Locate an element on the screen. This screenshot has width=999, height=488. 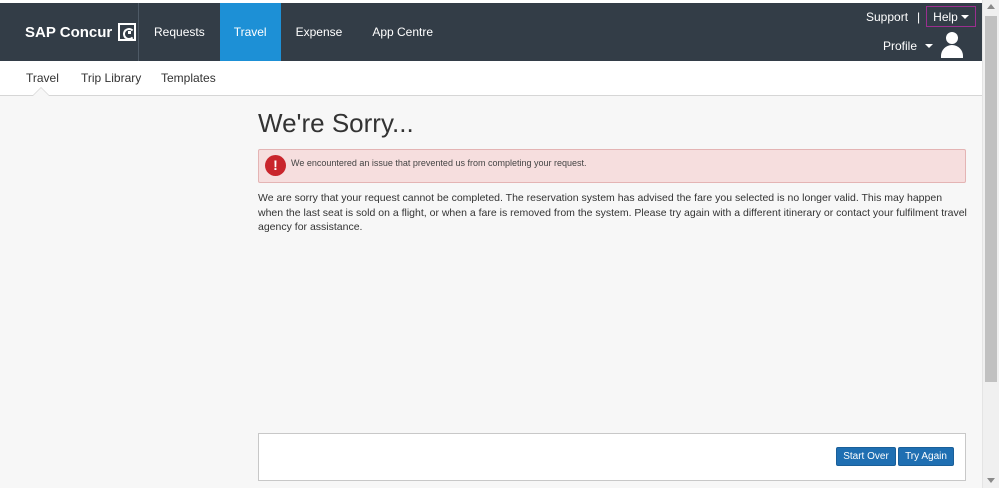
sap-concur-logo: SAP Concur is located at coordinates (81, 32).